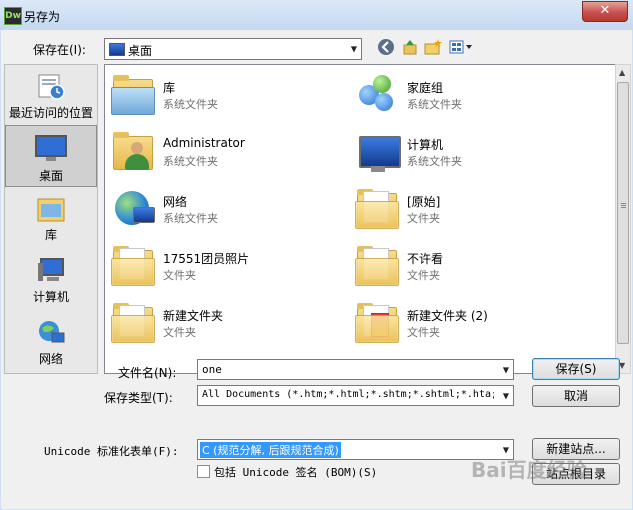 The height and width of the screenshot is (510, 633). I want to click on place-label: 最近访问的位置, so click(50, 113).